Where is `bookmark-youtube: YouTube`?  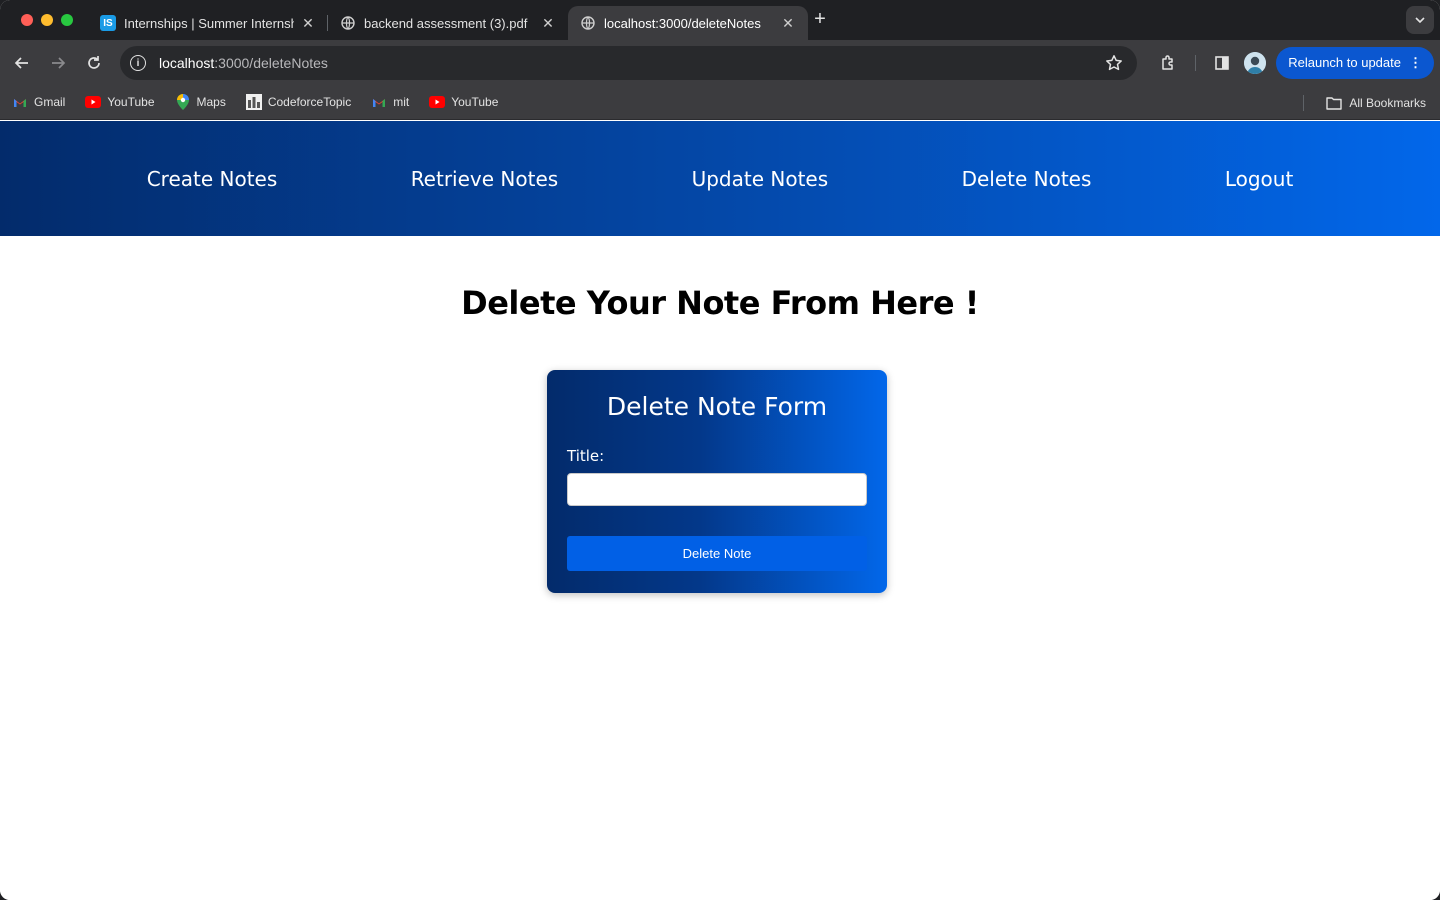 bookmark-youtube: YouTube is located at coordinates (120, 102).